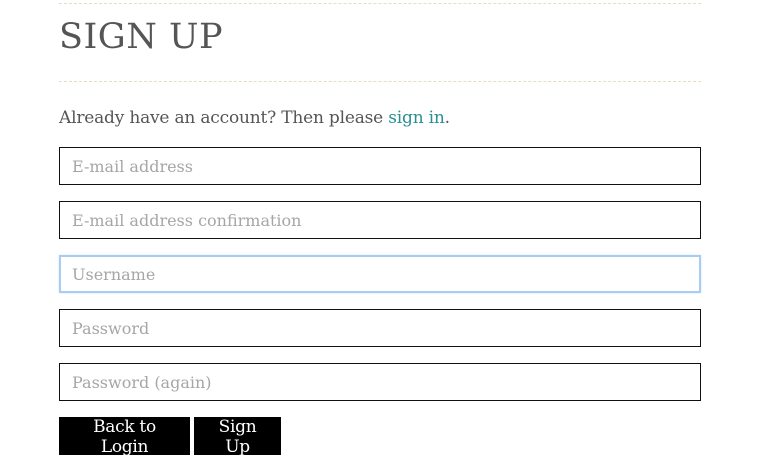 The height and width of the screenshot is (469, 765). Describe the element at coordinates (380, 81) in the screenshot. I see `title-divider` at that location.